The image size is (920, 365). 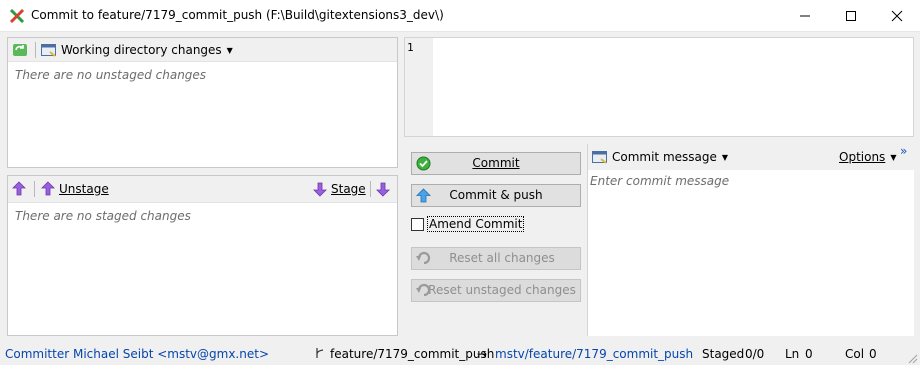 What do you see at coordinates (862, 157) in the screenshot?
I see `options-label: Options` at bounding box center [862, 157].